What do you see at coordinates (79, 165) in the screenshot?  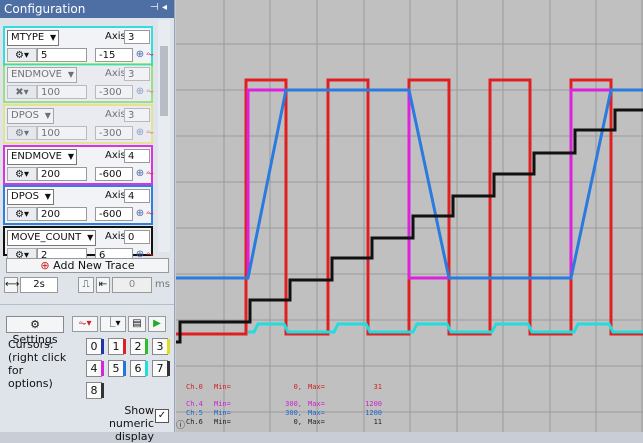 I see `trace-config: ENDMOVE ▼ Axis 4 ⚙▾ 200 -600 ⊕ ⏦` at bounding box center [79, 165].